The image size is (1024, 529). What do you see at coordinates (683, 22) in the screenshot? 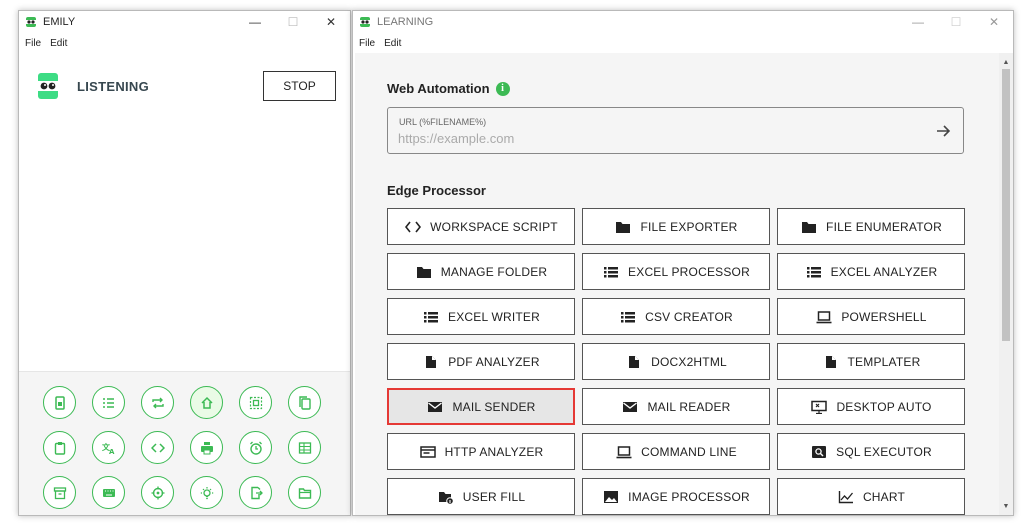
I see `learning-titlebar: LEARNING — ☐ ✕` at bounding box center [683, 22].